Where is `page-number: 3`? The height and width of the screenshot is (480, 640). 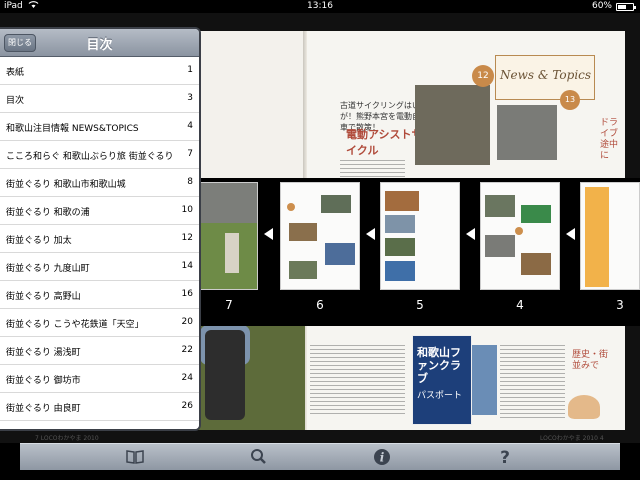 page-number: 3 is located at coordinates (620, 305).